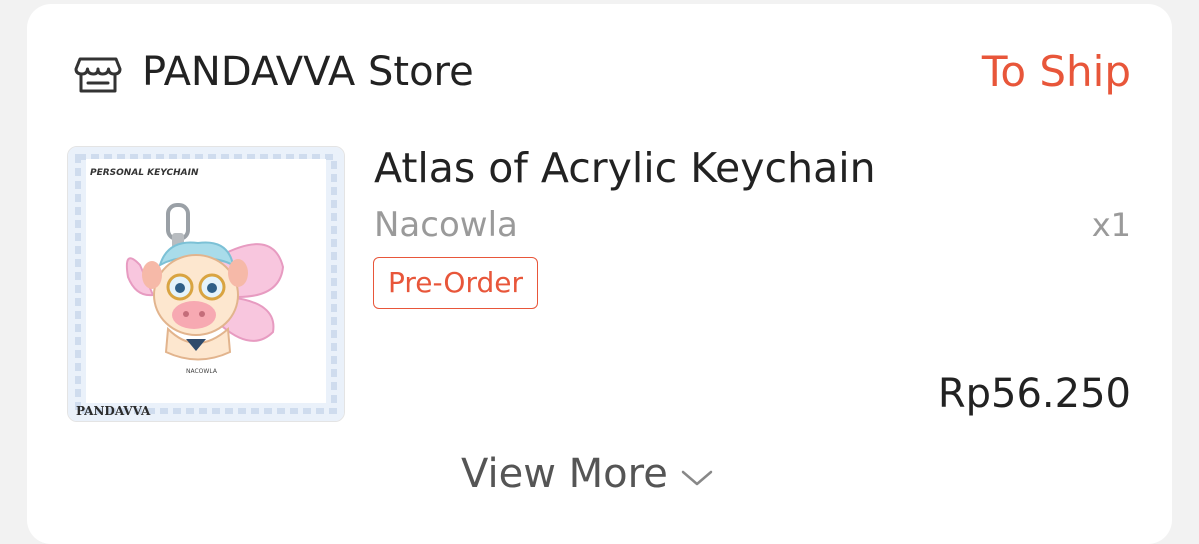  What do you see at coordinates (1056, 71) in the screenshot?
I see `order-status: To Ship` at bounding box center [1056, 71].